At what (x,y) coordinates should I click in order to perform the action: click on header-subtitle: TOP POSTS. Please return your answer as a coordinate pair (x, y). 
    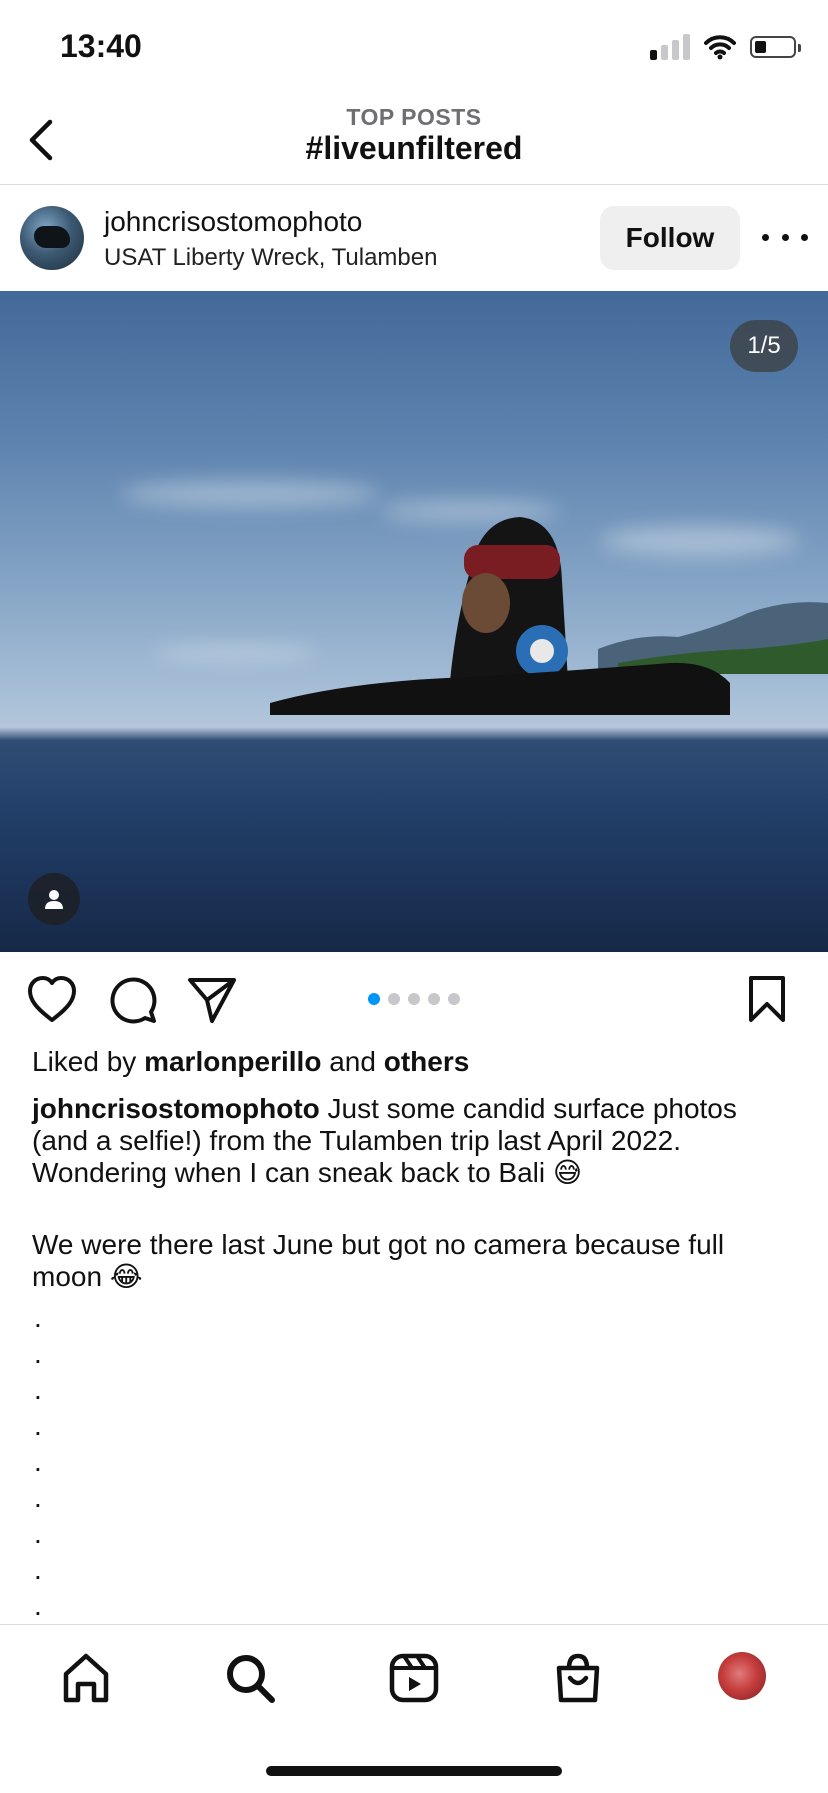
    Looking at the image, I should click on (414, 117).